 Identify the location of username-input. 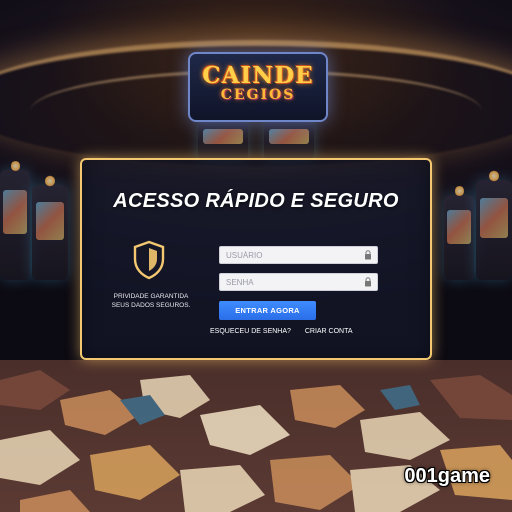
(290, 255).